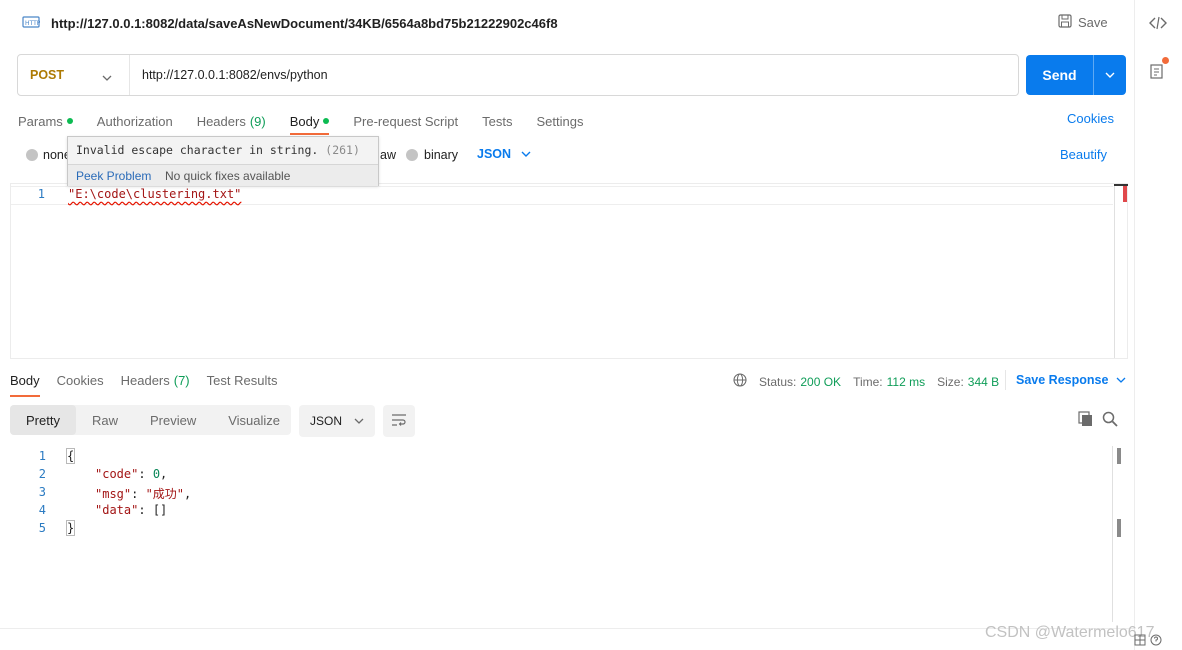 Image resolution: width=1182 pixels, height=650 pixels. Describe the element at coordinates (117, 510) in the screenshot. I see `json-key: "data"` at that location.